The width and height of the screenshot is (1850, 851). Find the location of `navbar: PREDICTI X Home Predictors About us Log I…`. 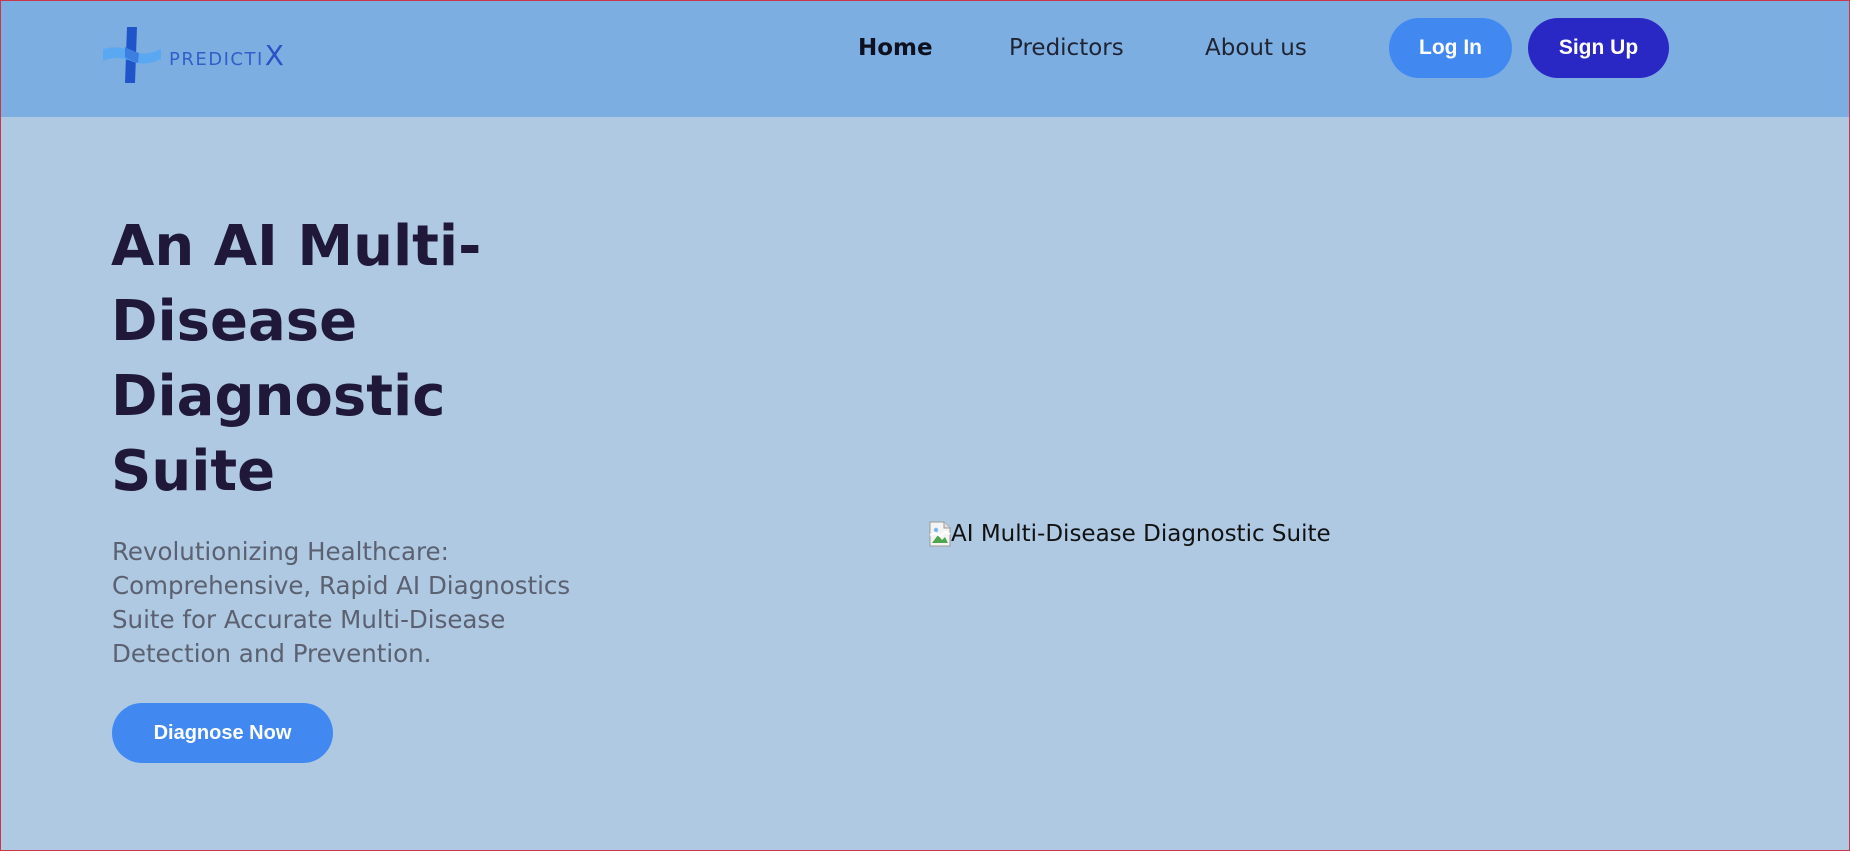

navbar: PREDICTI X Home Predictors About us Log I… is located at coordinates (925, 59).